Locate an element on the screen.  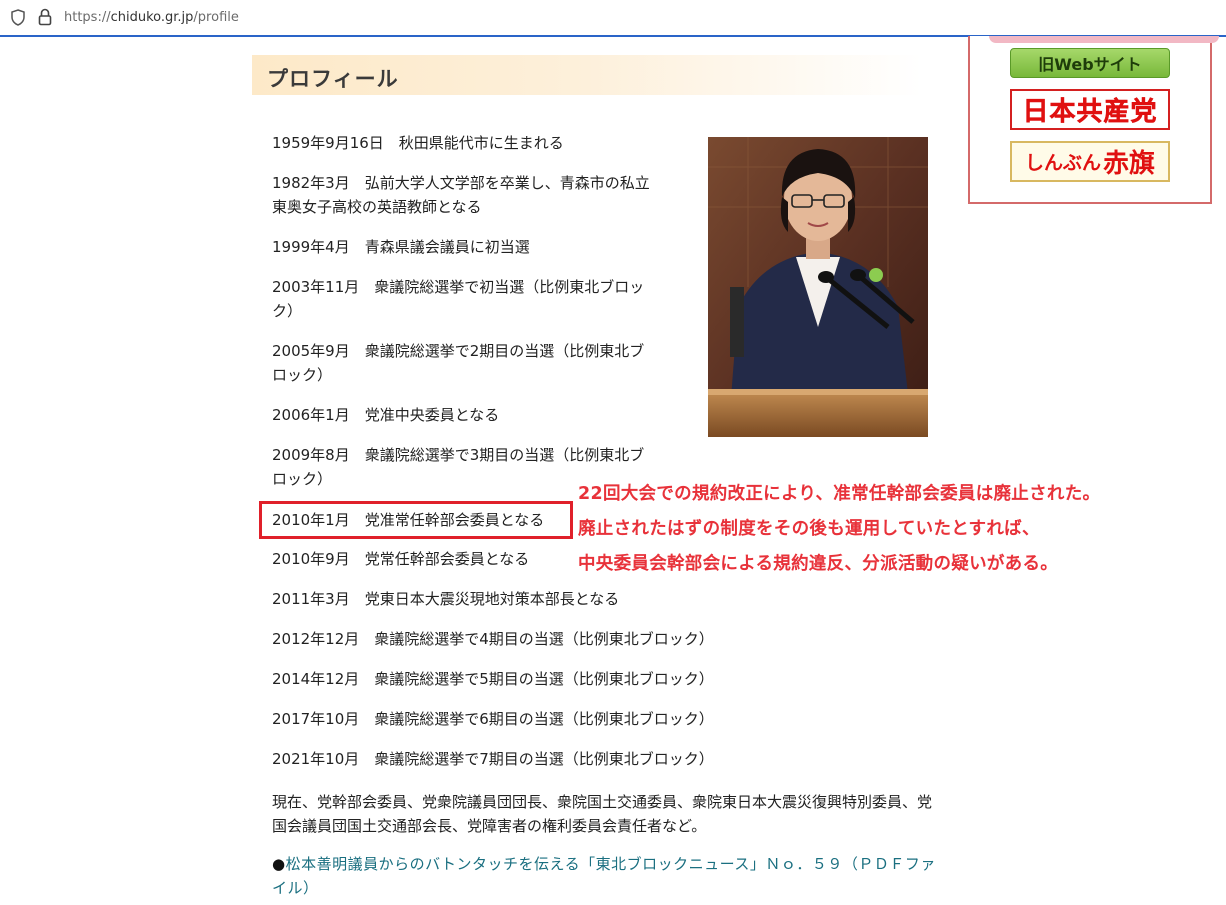
timeline-line: 2006年1月 党准中央委員となる is located at coordinates (386, 415).